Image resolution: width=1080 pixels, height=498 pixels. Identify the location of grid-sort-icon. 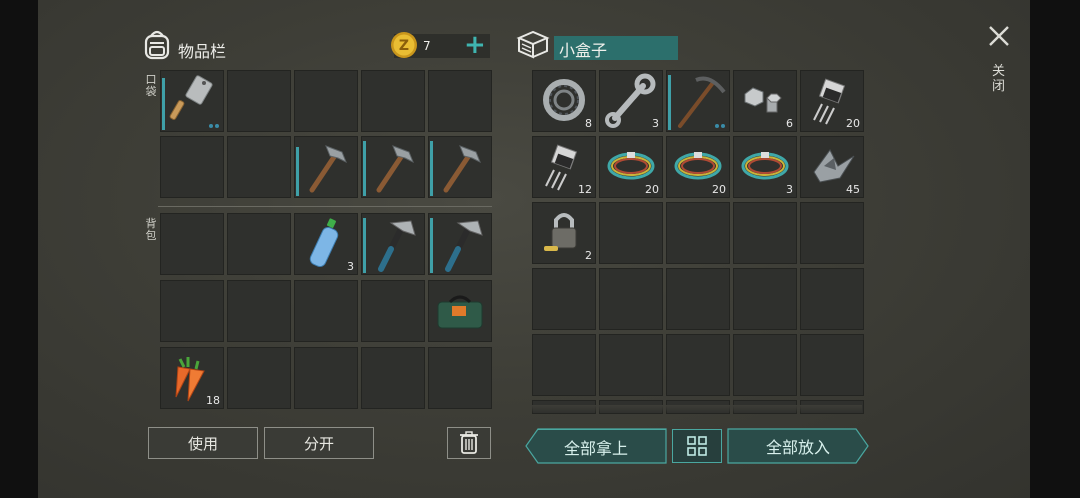
(697, 446).